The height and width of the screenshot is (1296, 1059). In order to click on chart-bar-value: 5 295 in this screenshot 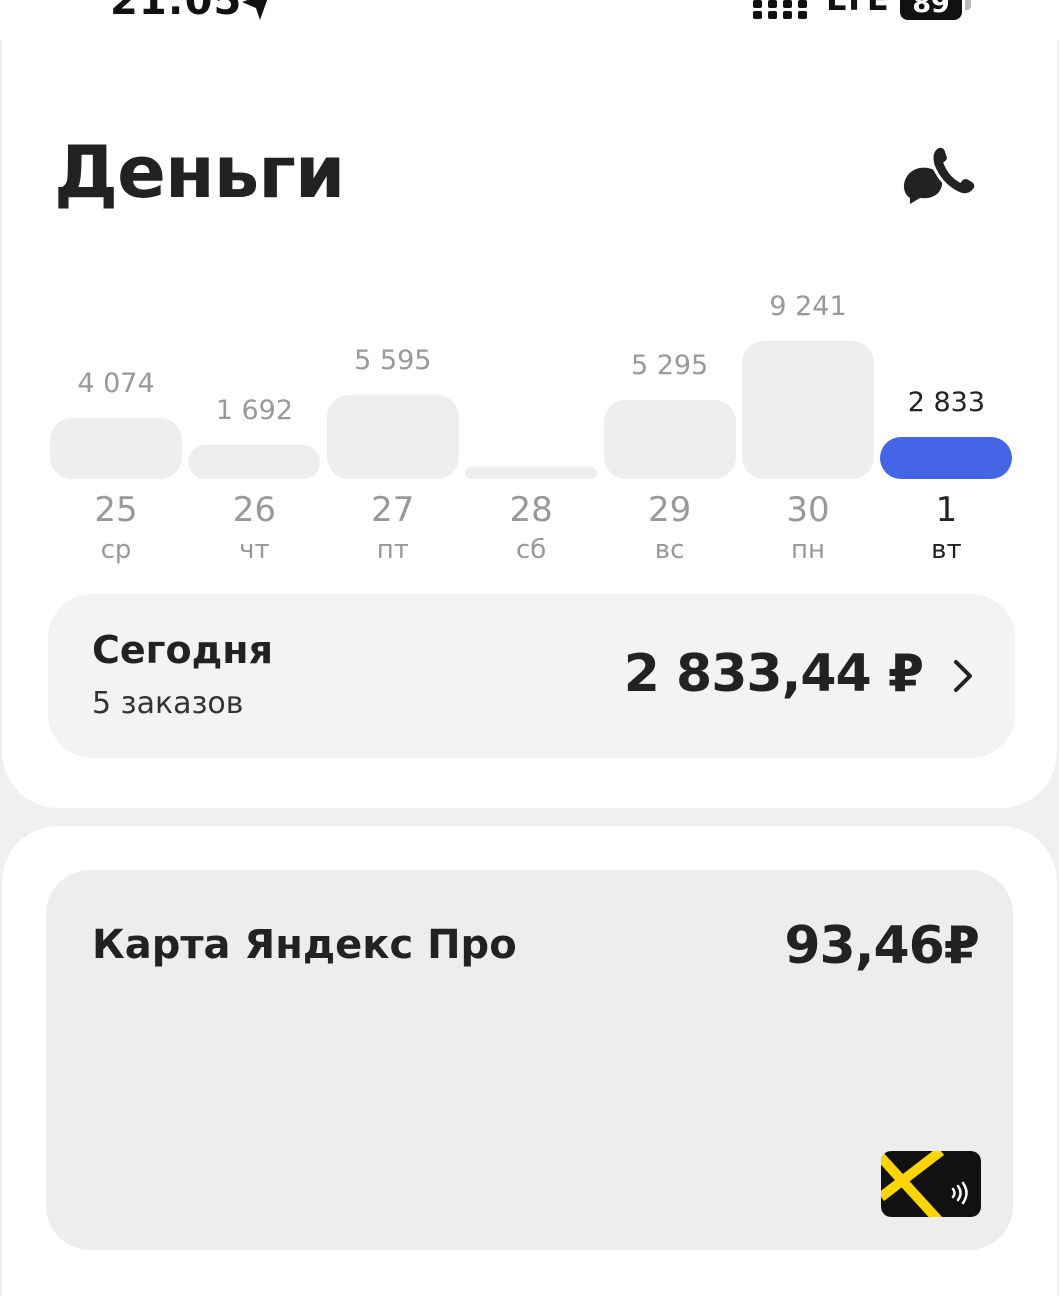, I will do `click(669, 365)`.